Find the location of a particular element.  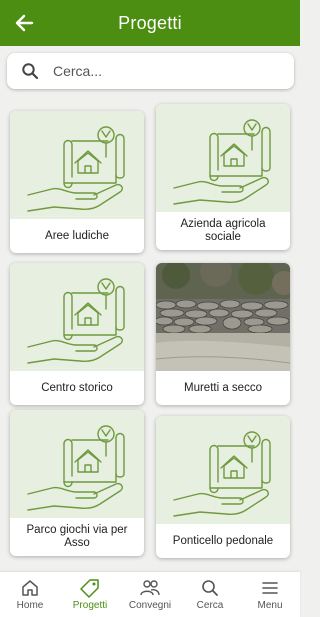

project-card-parco-giochi: Parco giochi via per Asso is located at coordinates (77, 483).